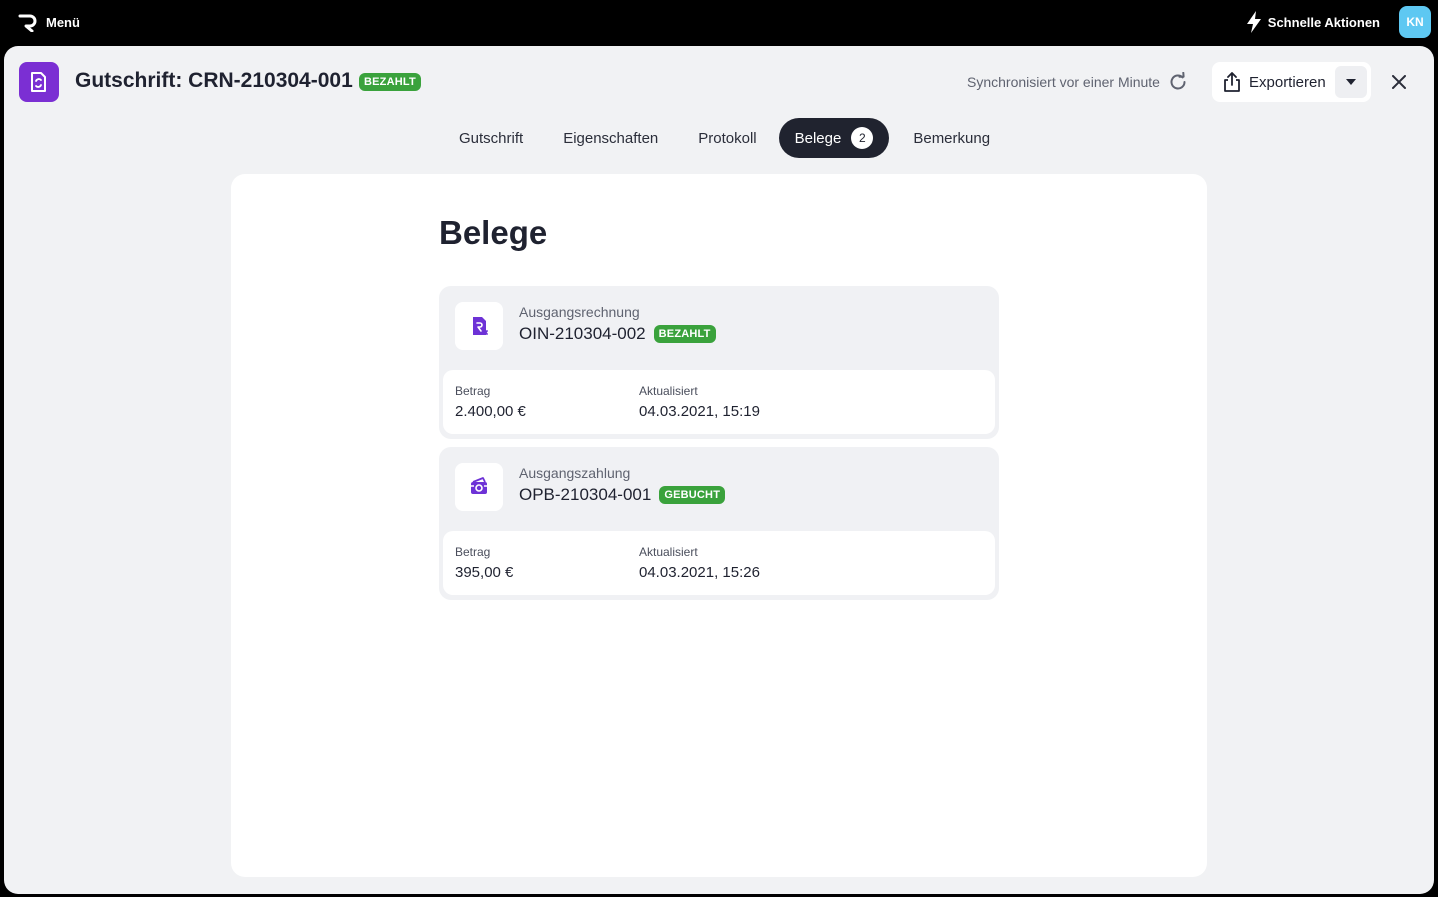 Image resolution: width=1438 pixels, height=897 pixels. I want to click on tab-belege: Belege 2, so click(834, 138).